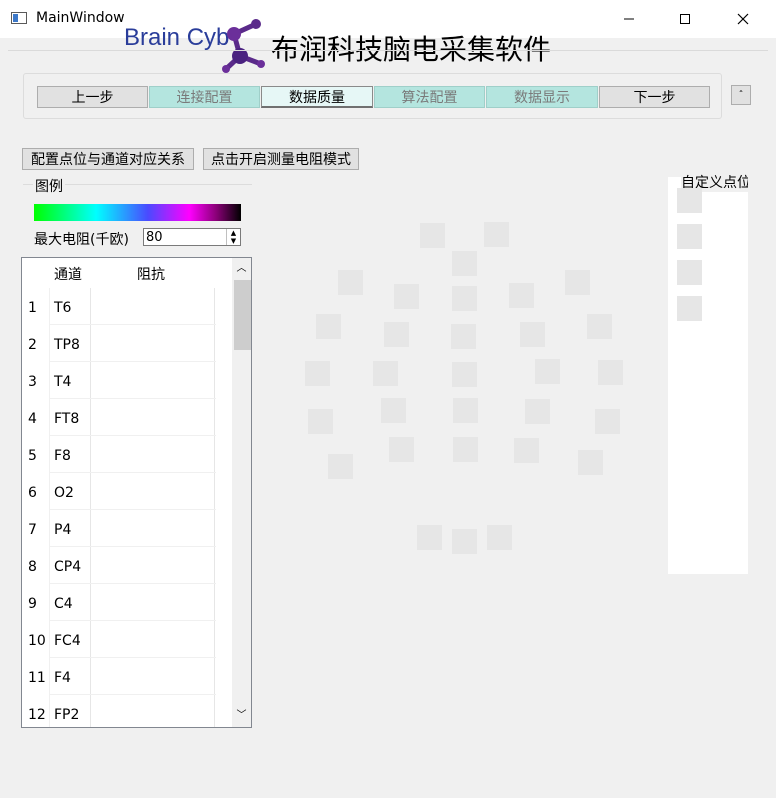  Describe the element at coordinates (127, 454) in the screenshot. I see `table-row: 5 F8` at that location.